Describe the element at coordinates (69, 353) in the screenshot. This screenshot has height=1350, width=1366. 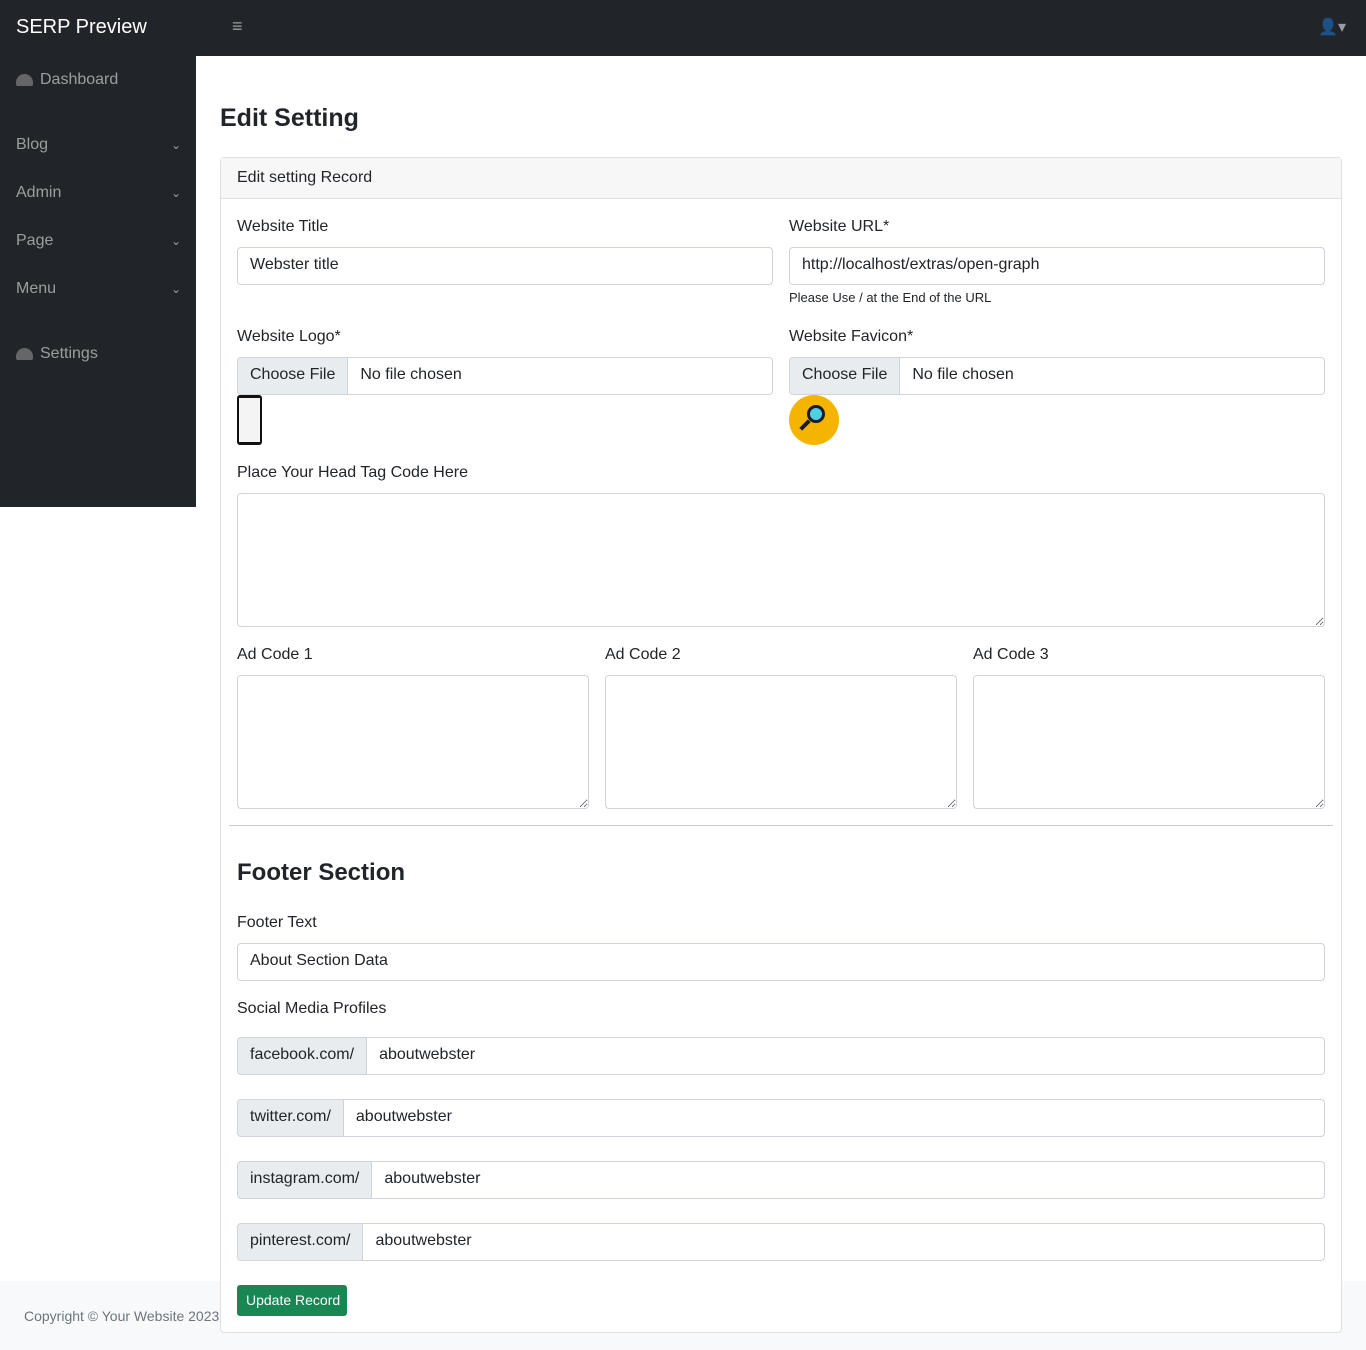
I see `sidebar-item-label: Settings` at that location.